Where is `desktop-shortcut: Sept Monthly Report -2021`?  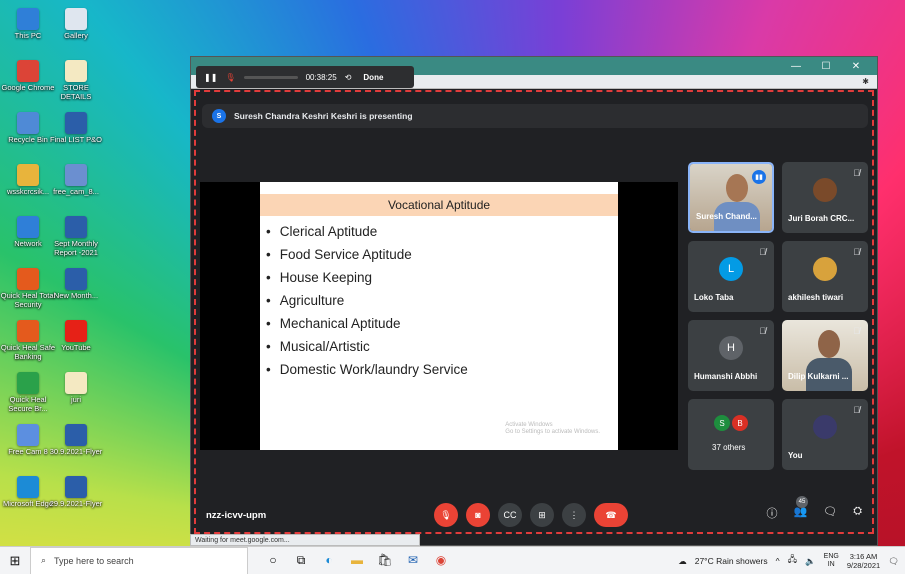
desktop-shortcut: Sept Monthly Report -2021 is located at coordinates (76, 242).